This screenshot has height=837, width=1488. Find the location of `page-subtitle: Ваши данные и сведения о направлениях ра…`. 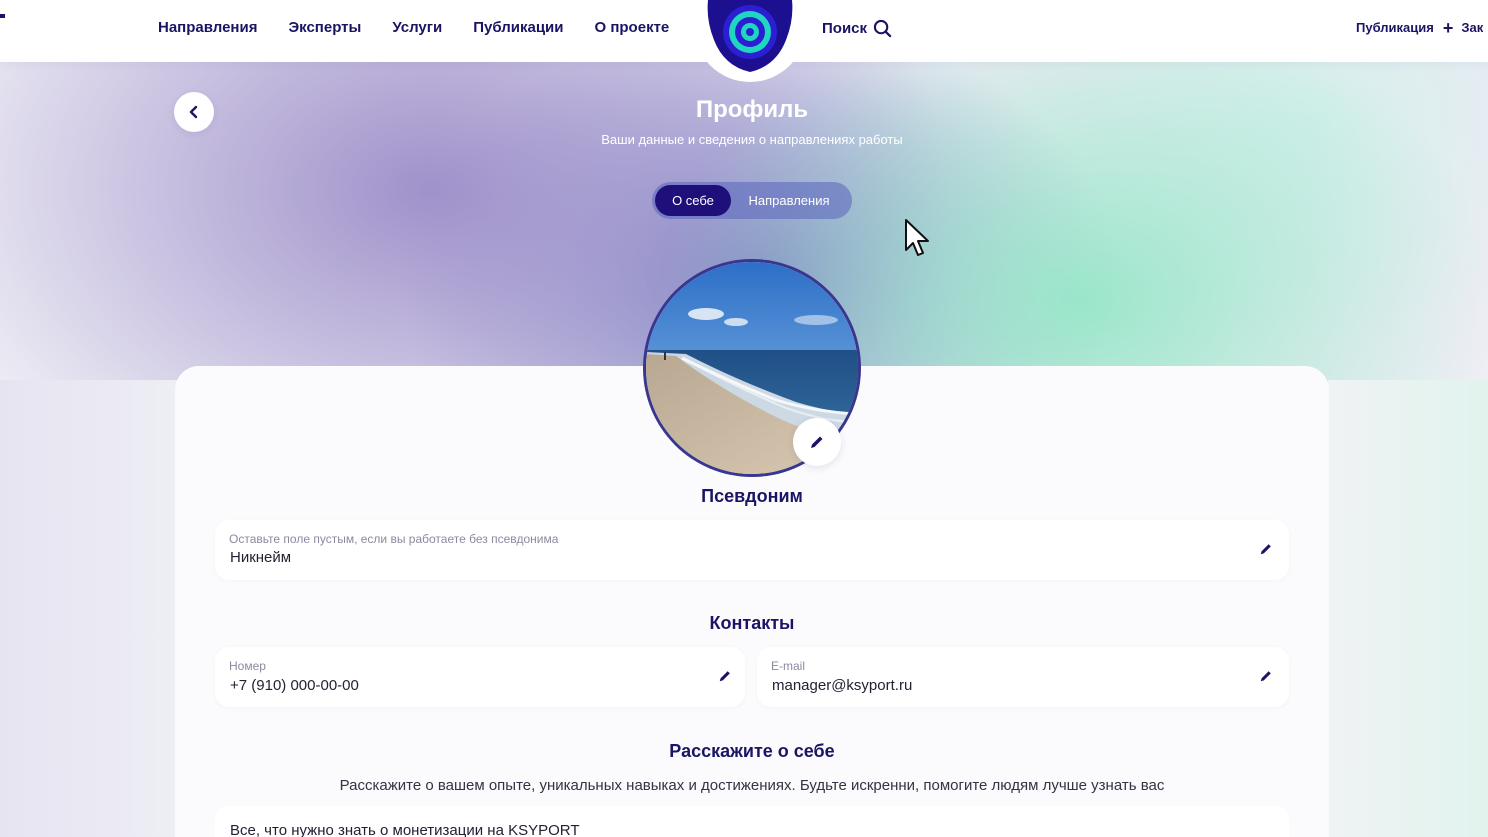

page-subtitle: Ваши данные и сведения о направлениях ра… is located at coordinates (752, 139).